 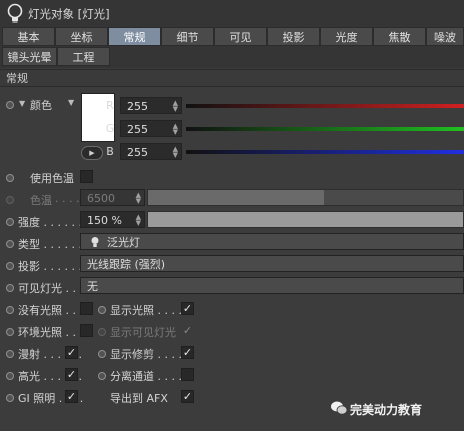 What do you see at coordinates (92, 286) in the screenshot?
I see `visible-light-value-text: 无` at bounding box center [92, 286].